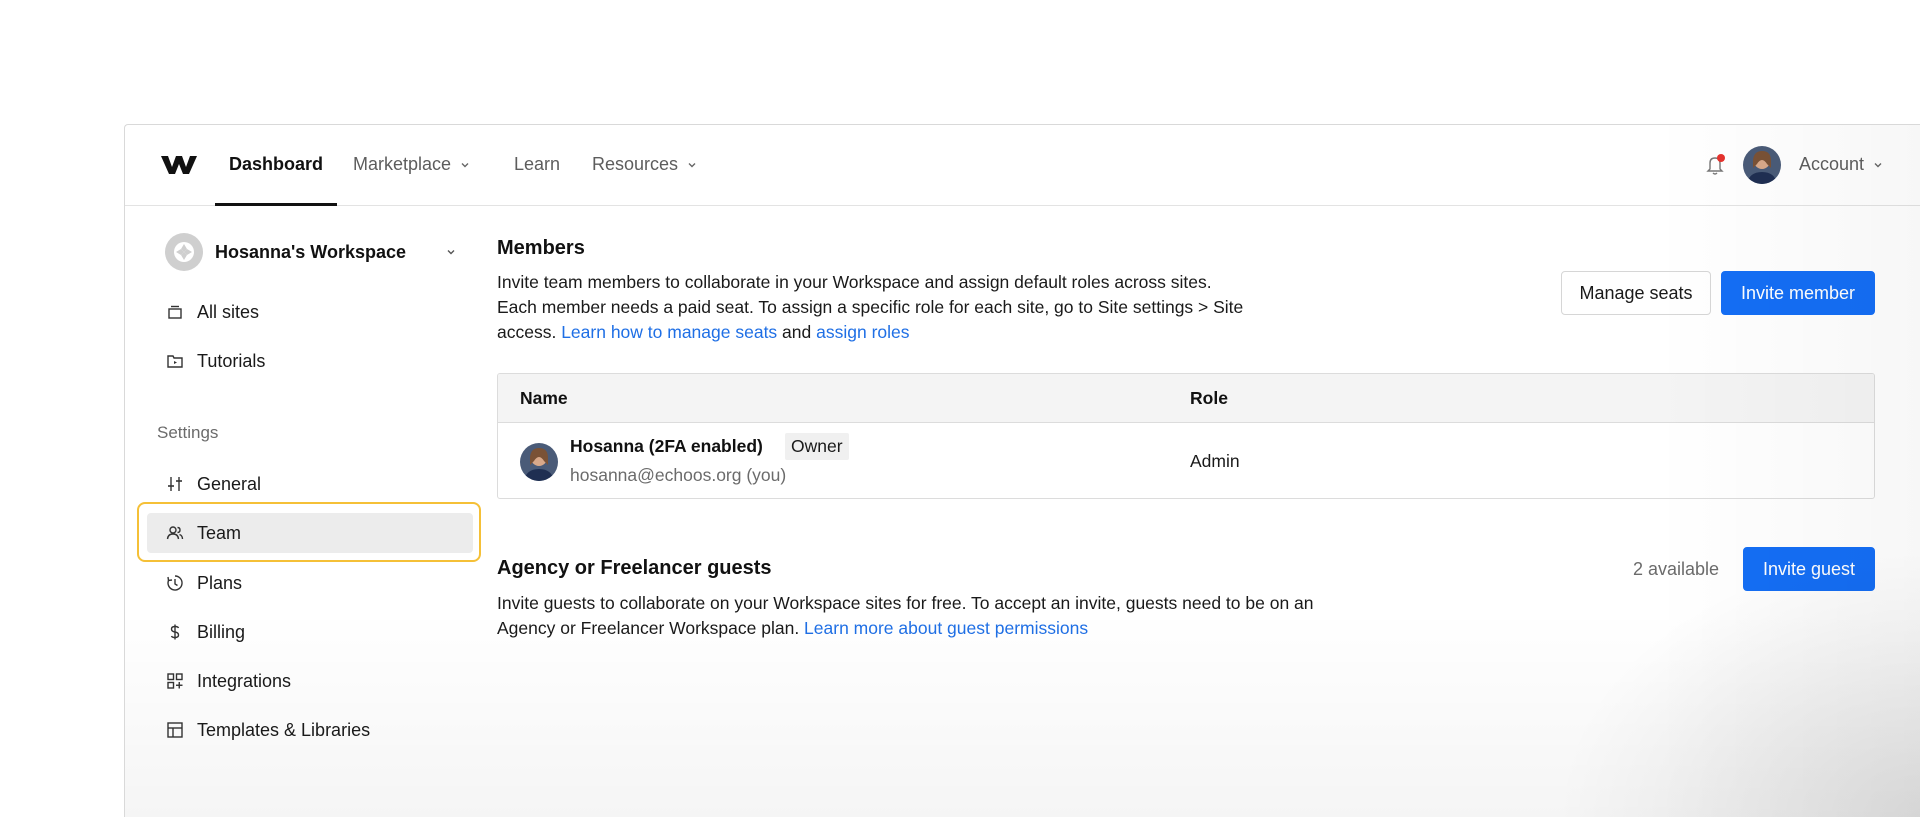  I want to click on invite-guest-button: Invite guest, so click(1809, 569).